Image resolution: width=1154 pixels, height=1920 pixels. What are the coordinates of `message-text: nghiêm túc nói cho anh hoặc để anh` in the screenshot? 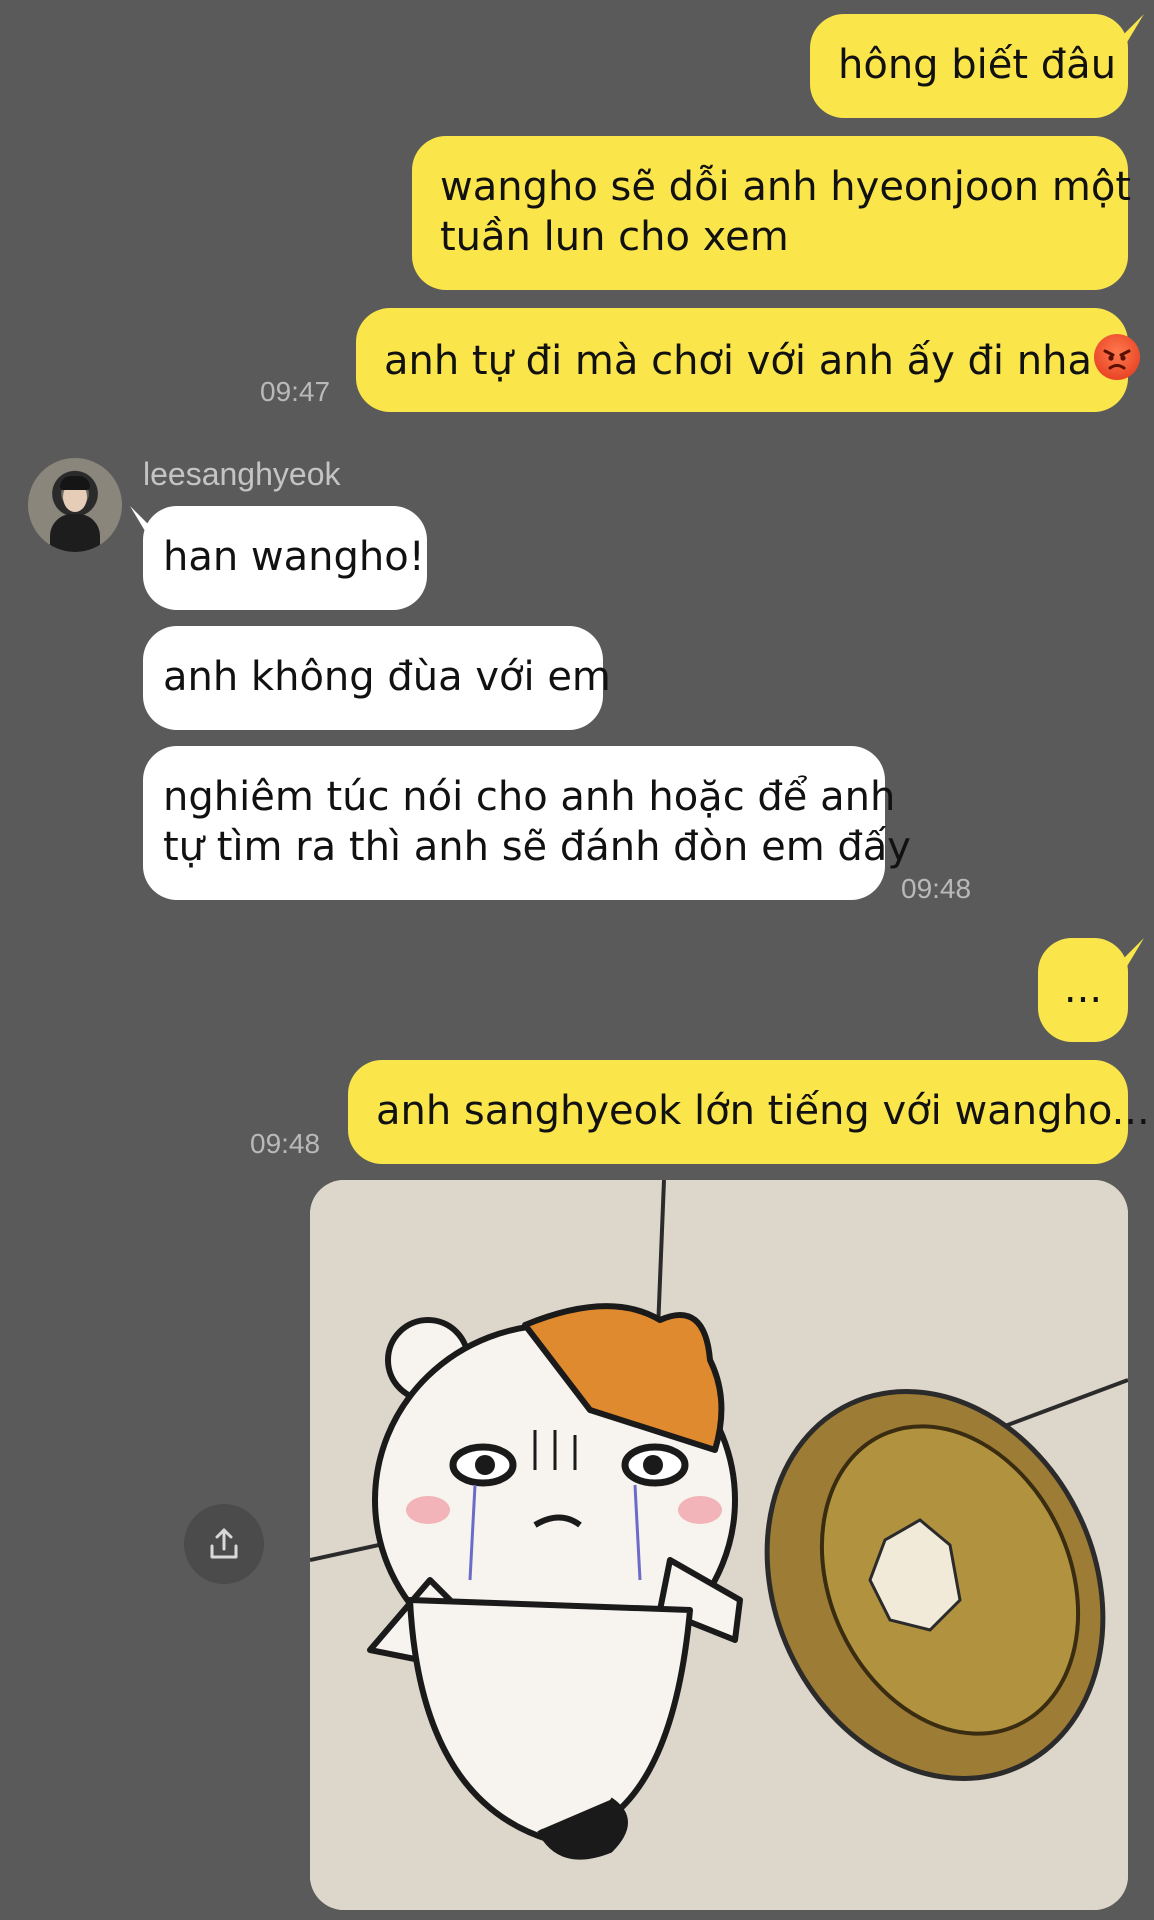 It's located at (529, 797).